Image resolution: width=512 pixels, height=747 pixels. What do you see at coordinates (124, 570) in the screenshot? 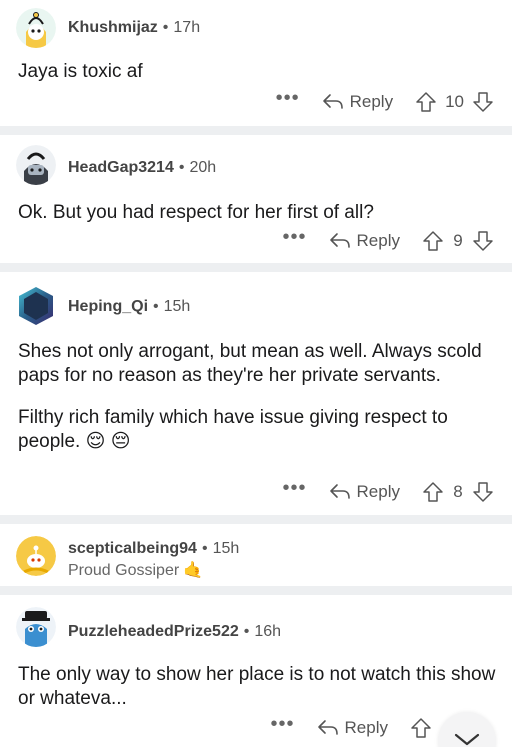
I see `flair-text: Proud Gossiper` at bounding box center [124, 570].